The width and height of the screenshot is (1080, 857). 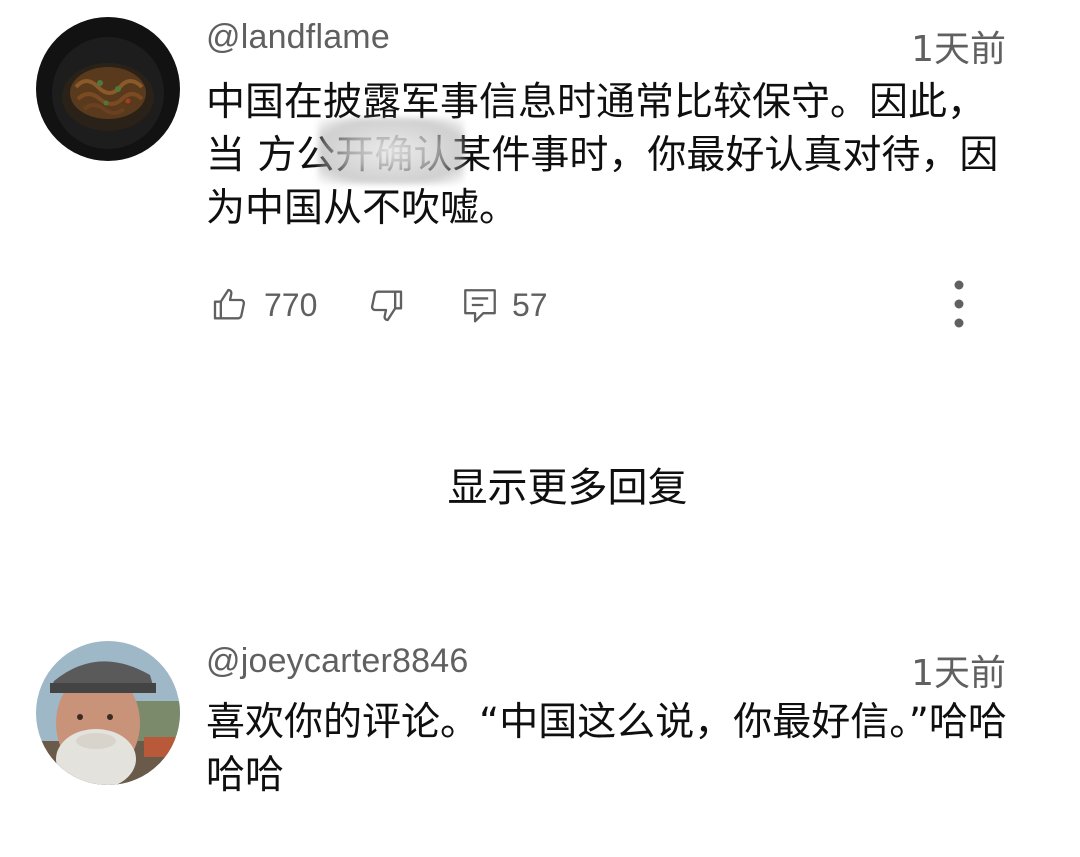 I want to click on comment-author-handle: @landflame, so click(x=298, y=37).